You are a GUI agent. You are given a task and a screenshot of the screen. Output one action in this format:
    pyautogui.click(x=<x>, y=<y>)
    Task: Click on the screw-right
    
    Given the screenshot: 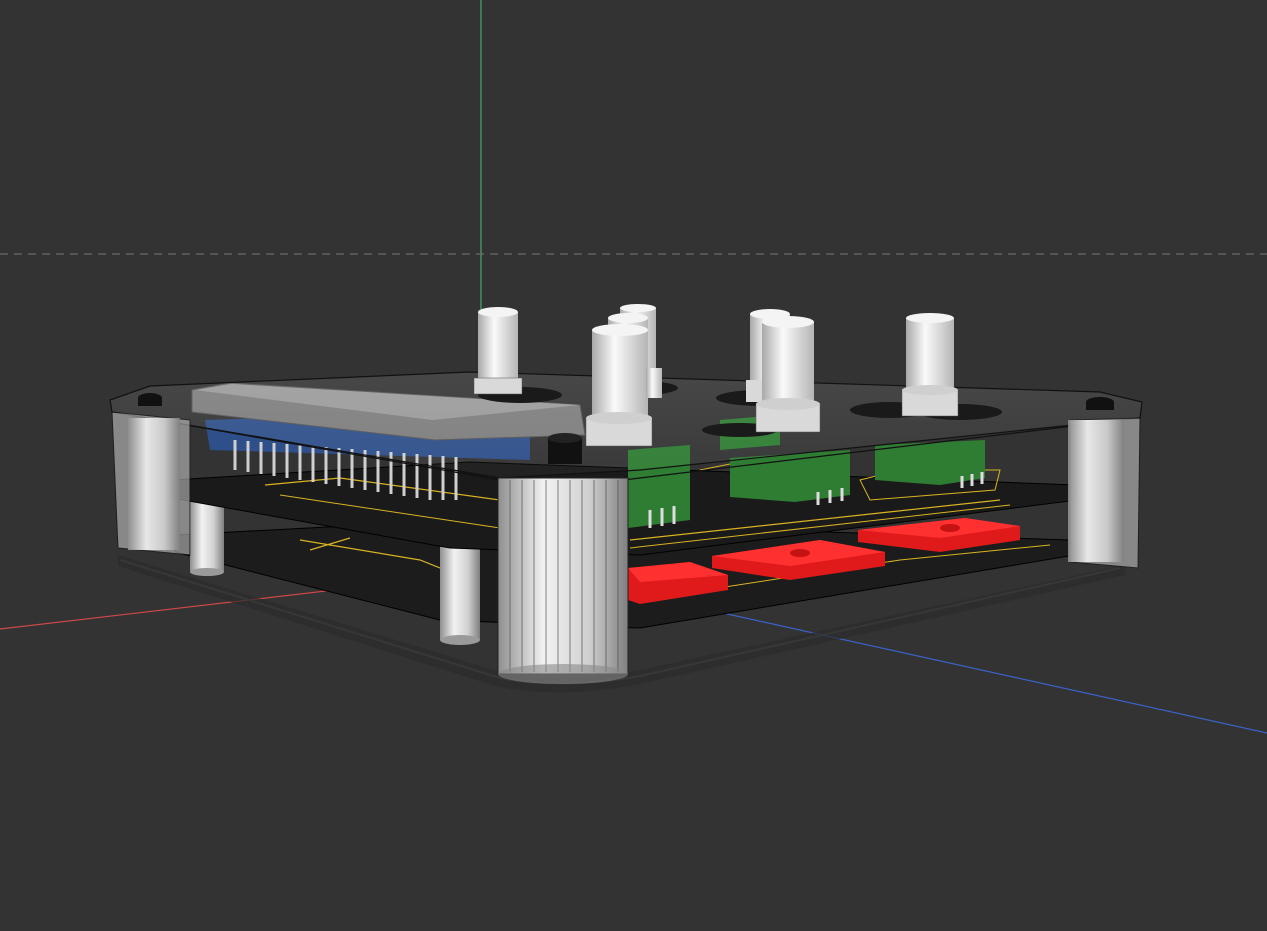 What is the action you would take?
    pyautogui.click(x=1100, y=403)
    